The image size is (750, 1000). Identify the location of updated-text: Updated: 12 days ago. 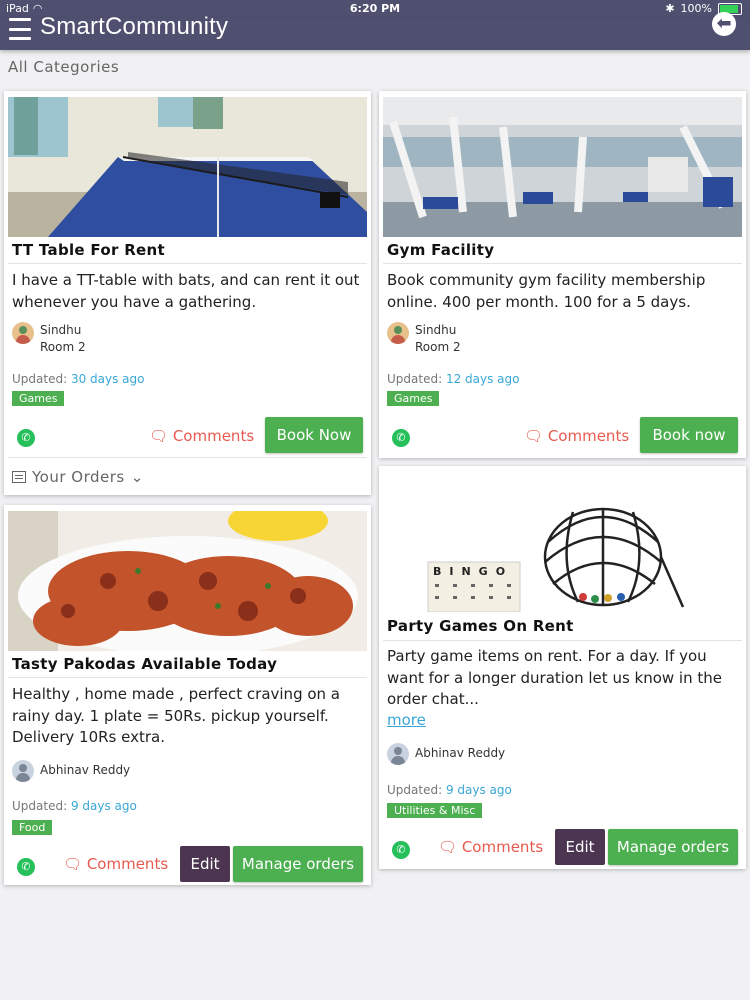
(453, 379).